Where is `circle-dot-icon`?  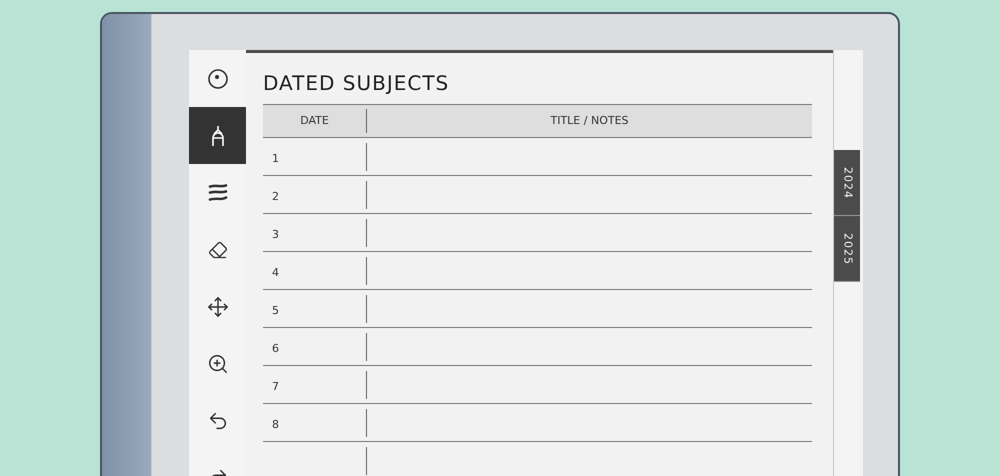 circle-dot-icon is located at coordinates (217, 79).